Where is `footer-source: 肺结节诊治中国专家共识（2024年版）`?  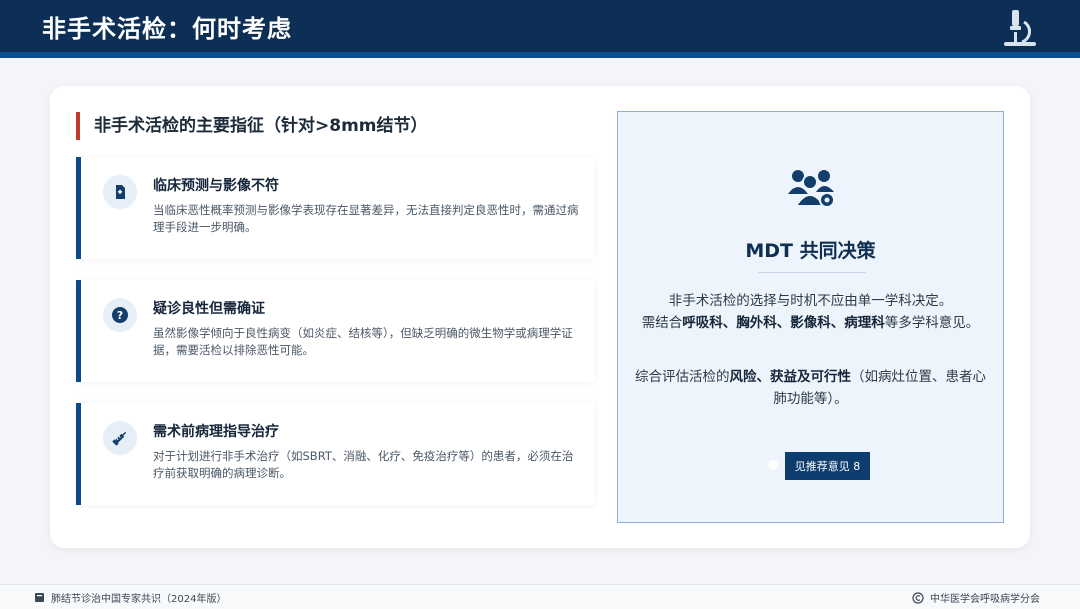 footer-source: 肺结节诊治中国专家共识（2024年版） is located at coordinates (130, 597).